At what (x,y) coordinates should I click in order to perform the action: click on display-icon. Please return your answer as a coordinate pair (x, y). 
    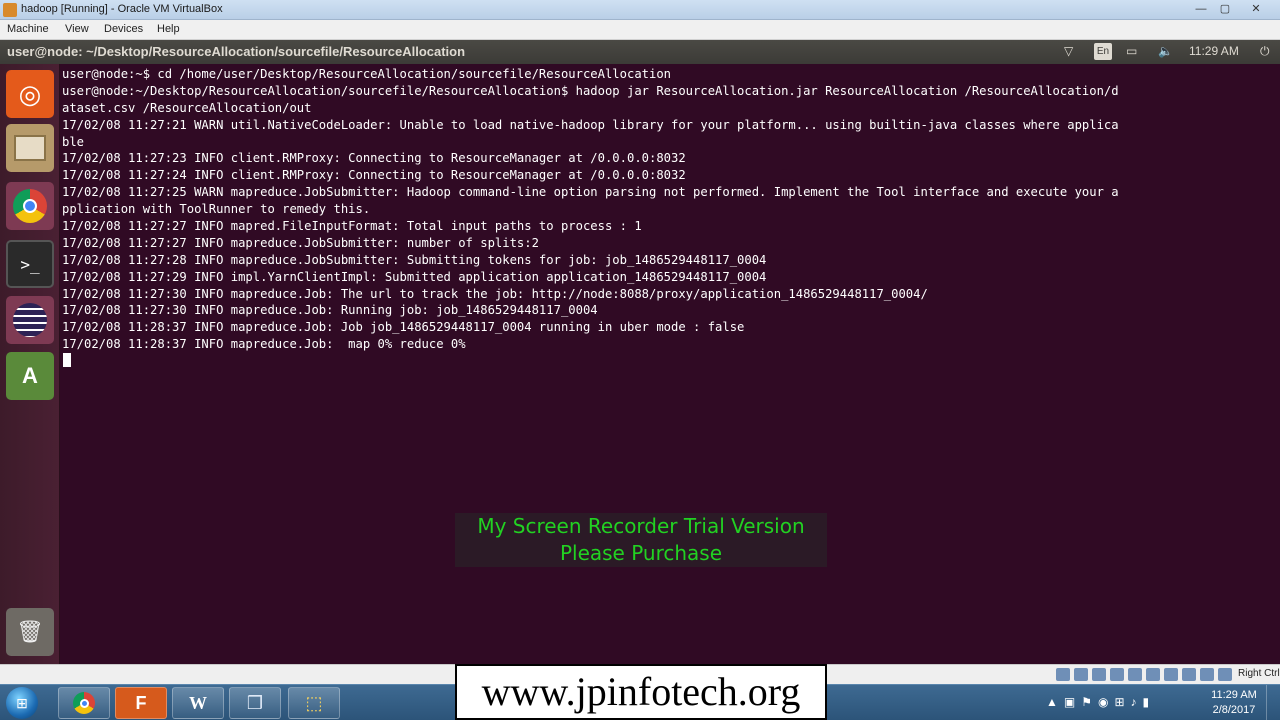
    Looking at the image, I should click on (1171, 674).